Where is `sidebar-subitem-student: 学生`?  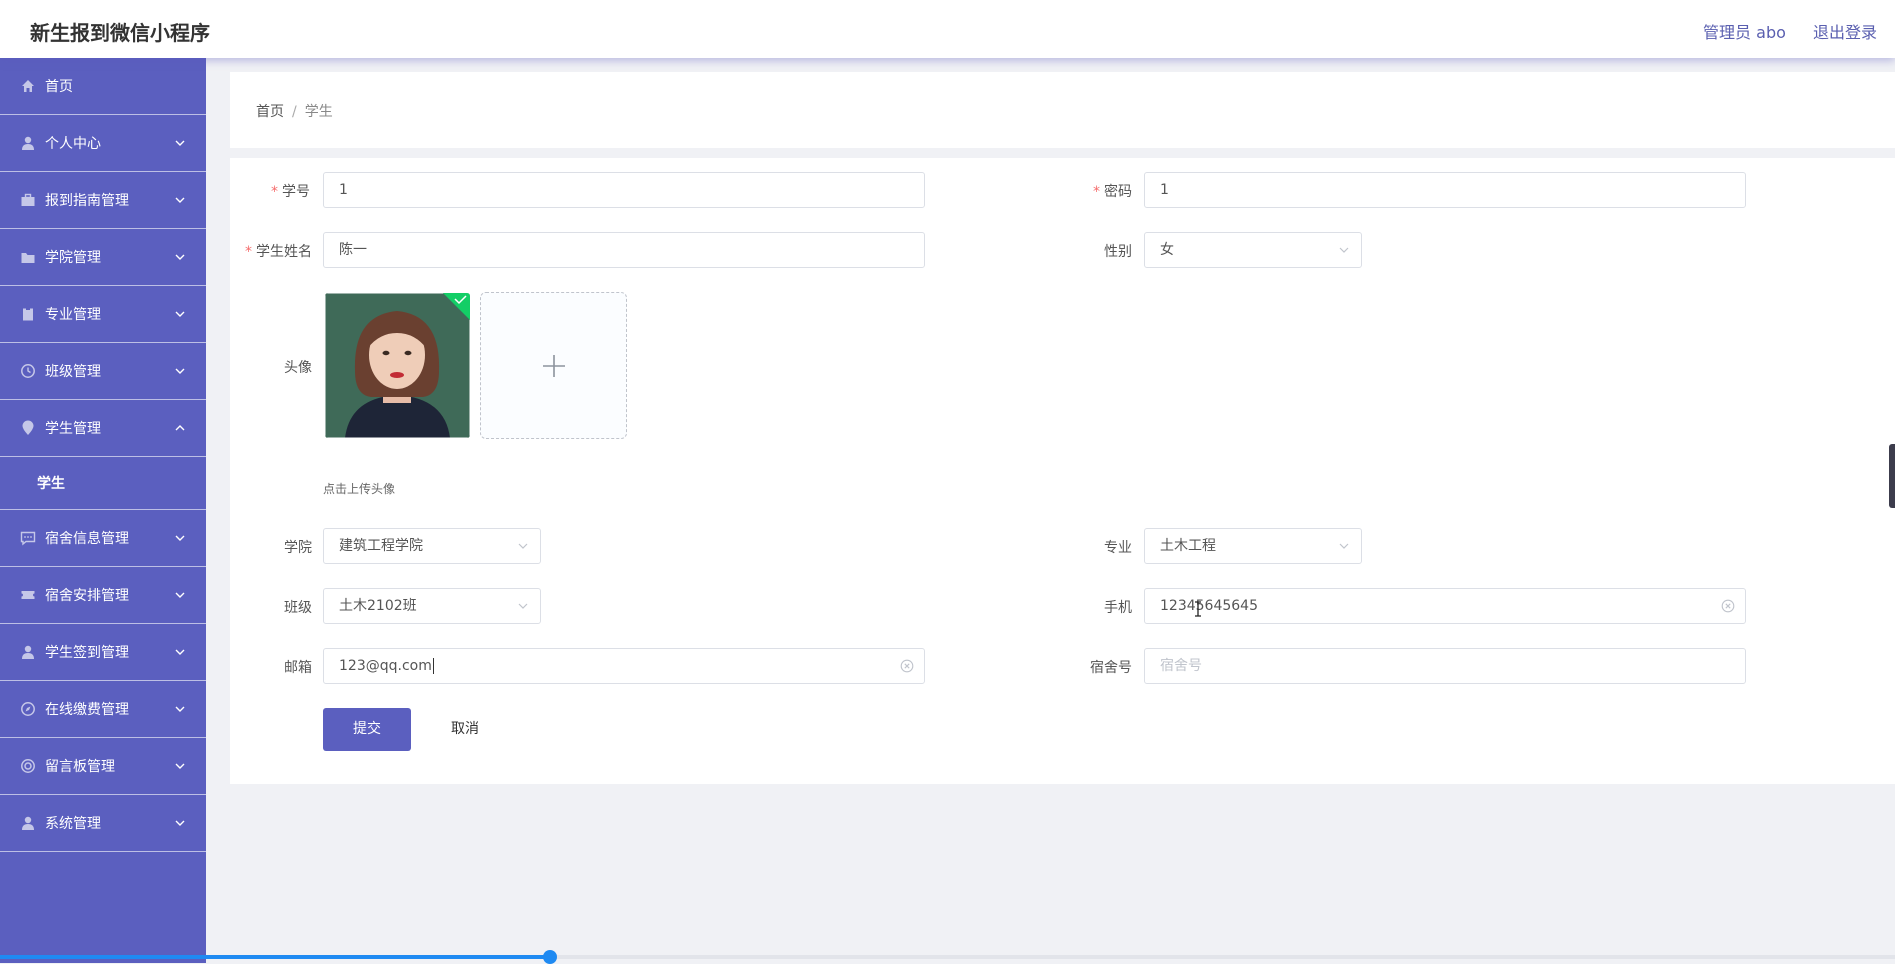 sidebar-subitem-student: 学生 is located at coordinates (103, 483).